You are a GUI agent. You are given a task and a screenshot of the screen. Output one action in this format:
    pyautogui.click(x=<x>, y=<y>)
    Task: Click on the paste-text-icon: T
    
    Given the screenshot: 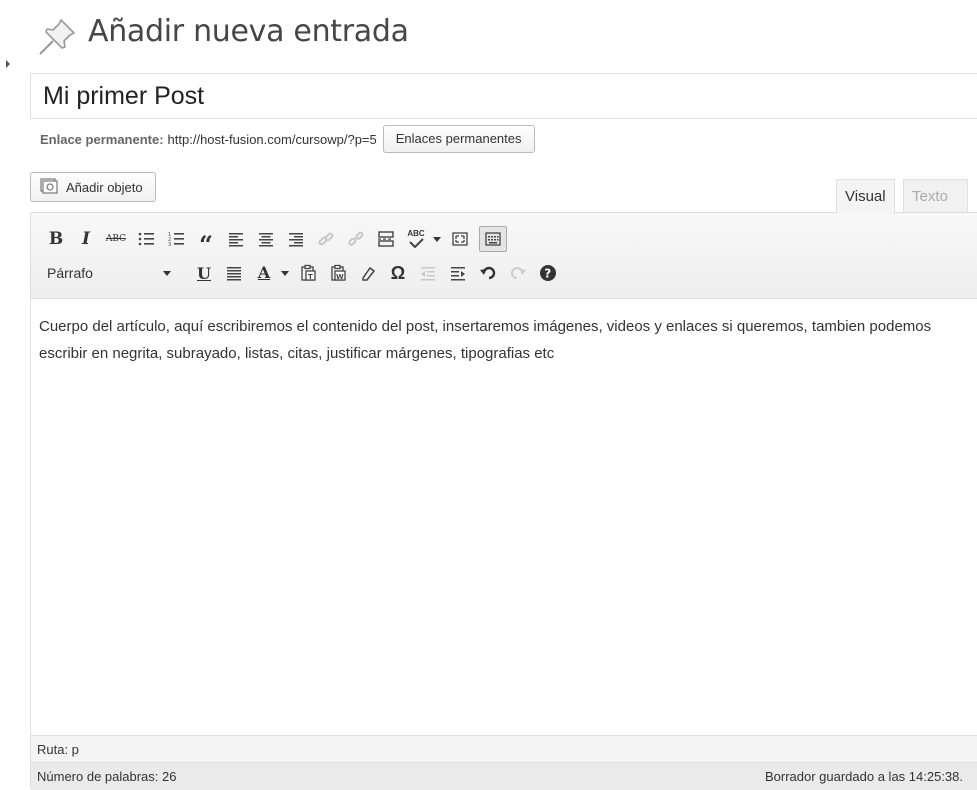 What is the action you would take?
    pyautogui.click(x=308, y=273)
    